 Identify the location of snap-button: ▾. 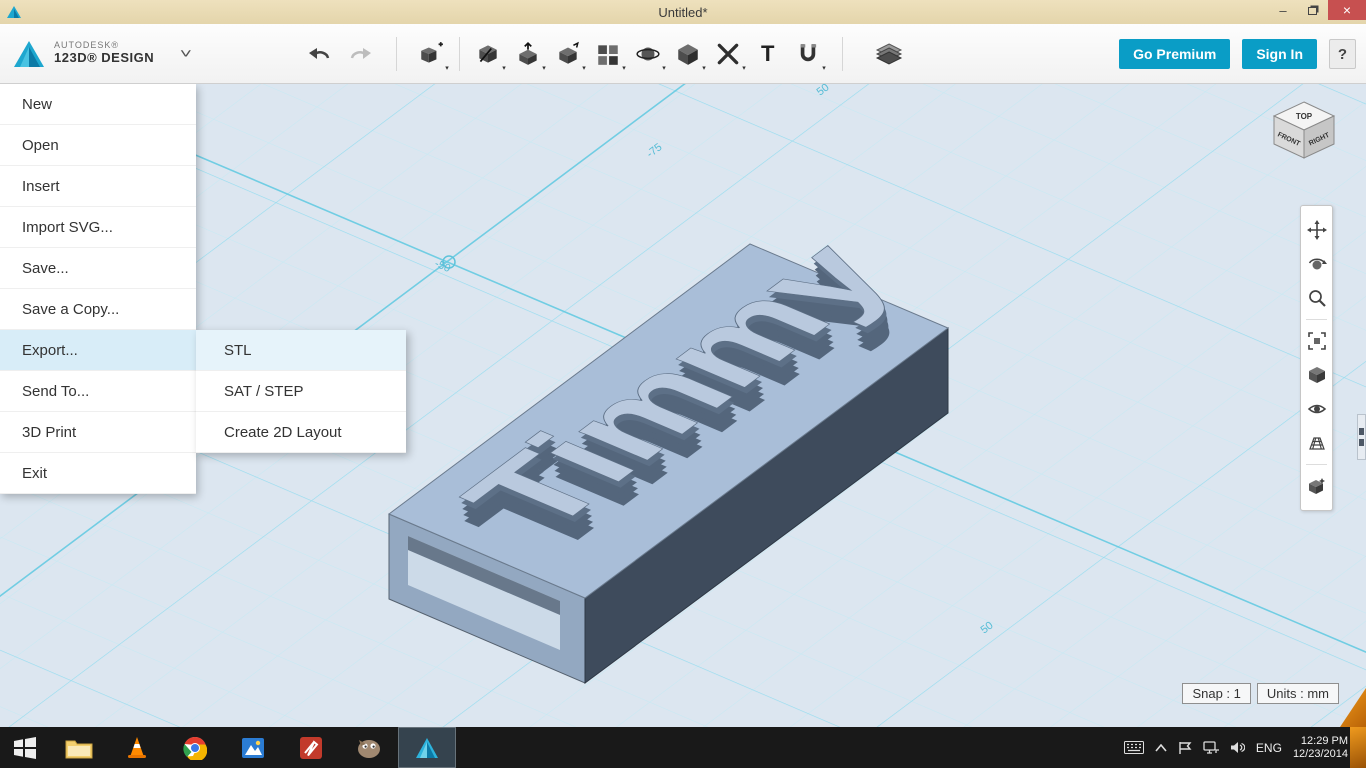
(808, 54).